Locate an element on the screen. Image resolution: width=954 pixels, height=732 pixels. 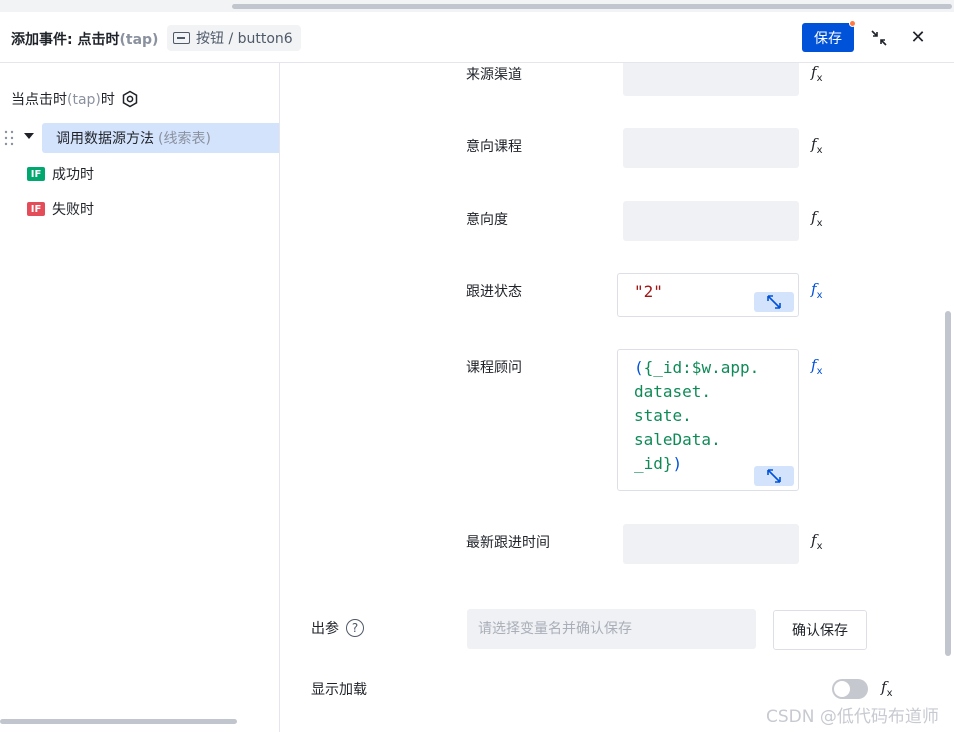
save-button: 保存 is located at coordinates (829, 36).